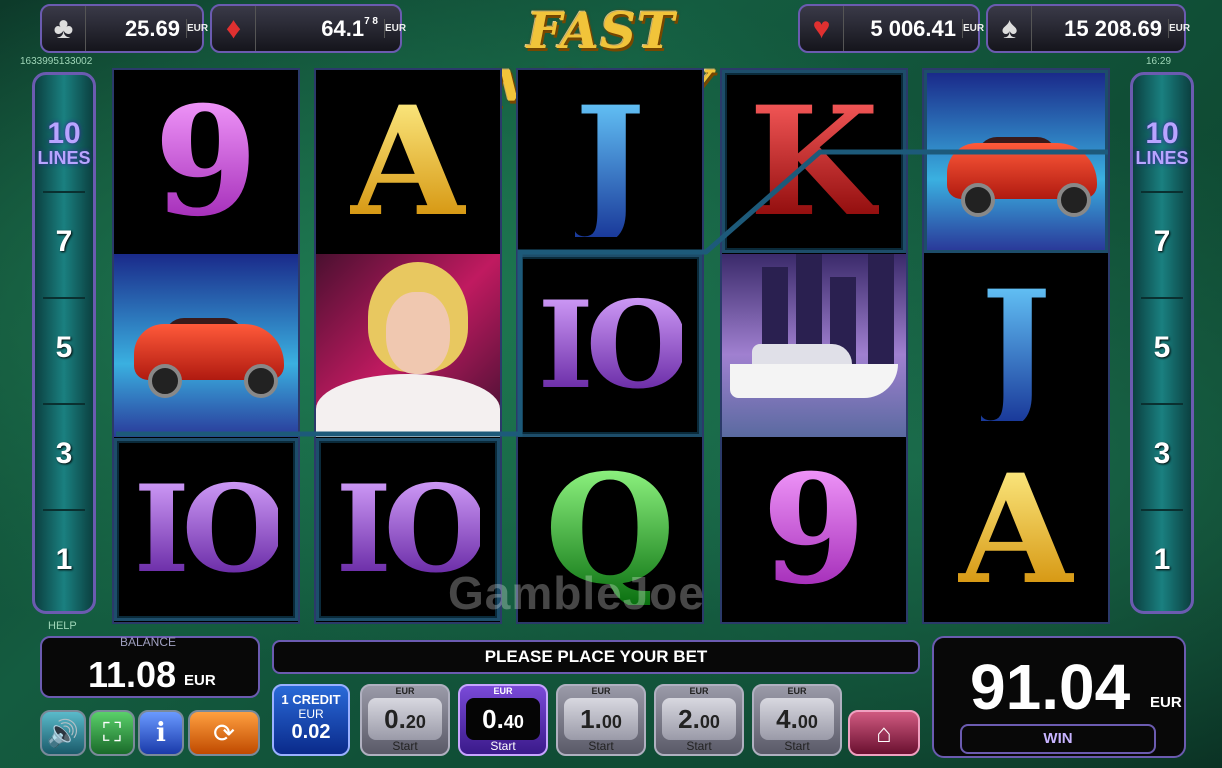  I want to click on bet-value: 1.00, so click(601, 719).